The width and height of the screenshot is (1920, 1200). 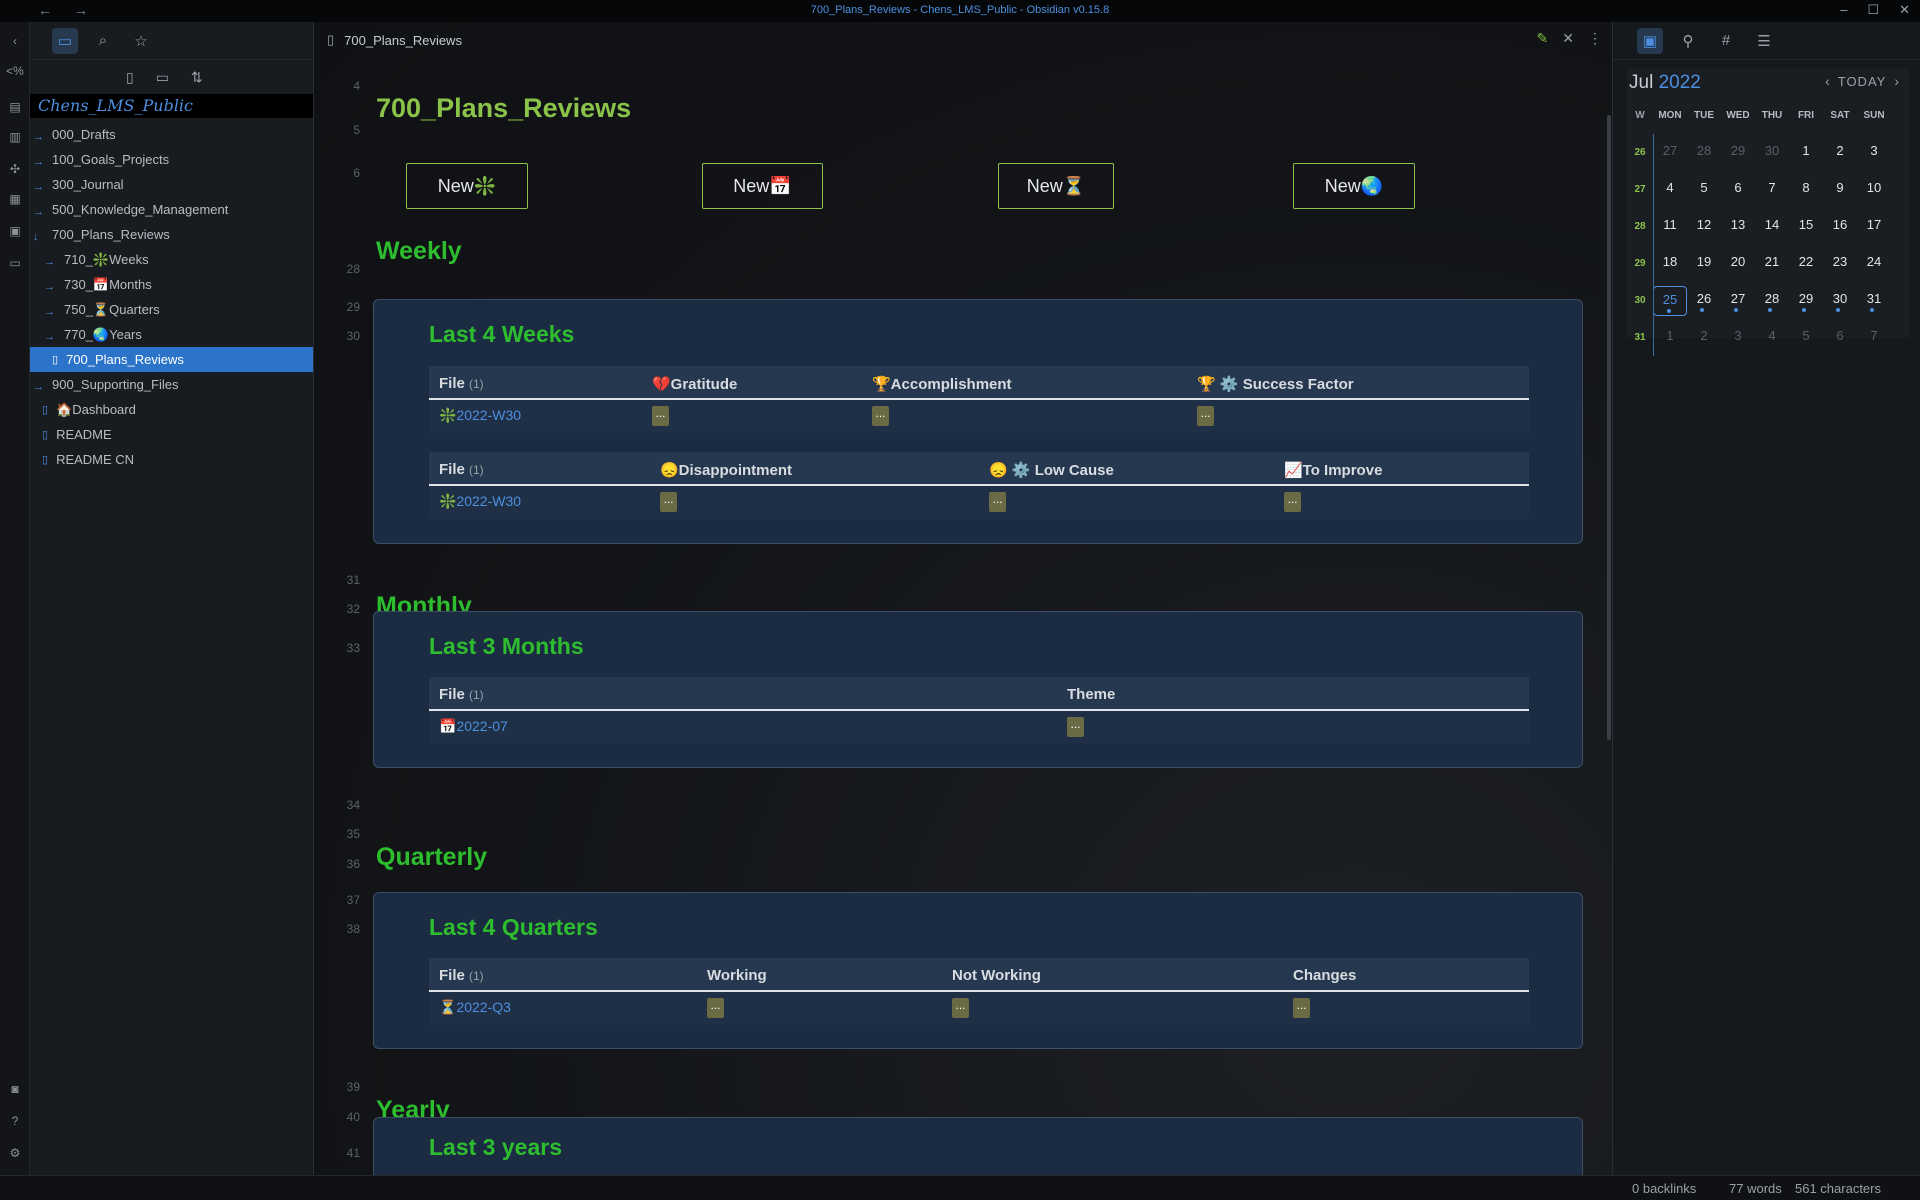 I want to click on tree-item: → 770_🌏Years, so click(x=171, y=334).